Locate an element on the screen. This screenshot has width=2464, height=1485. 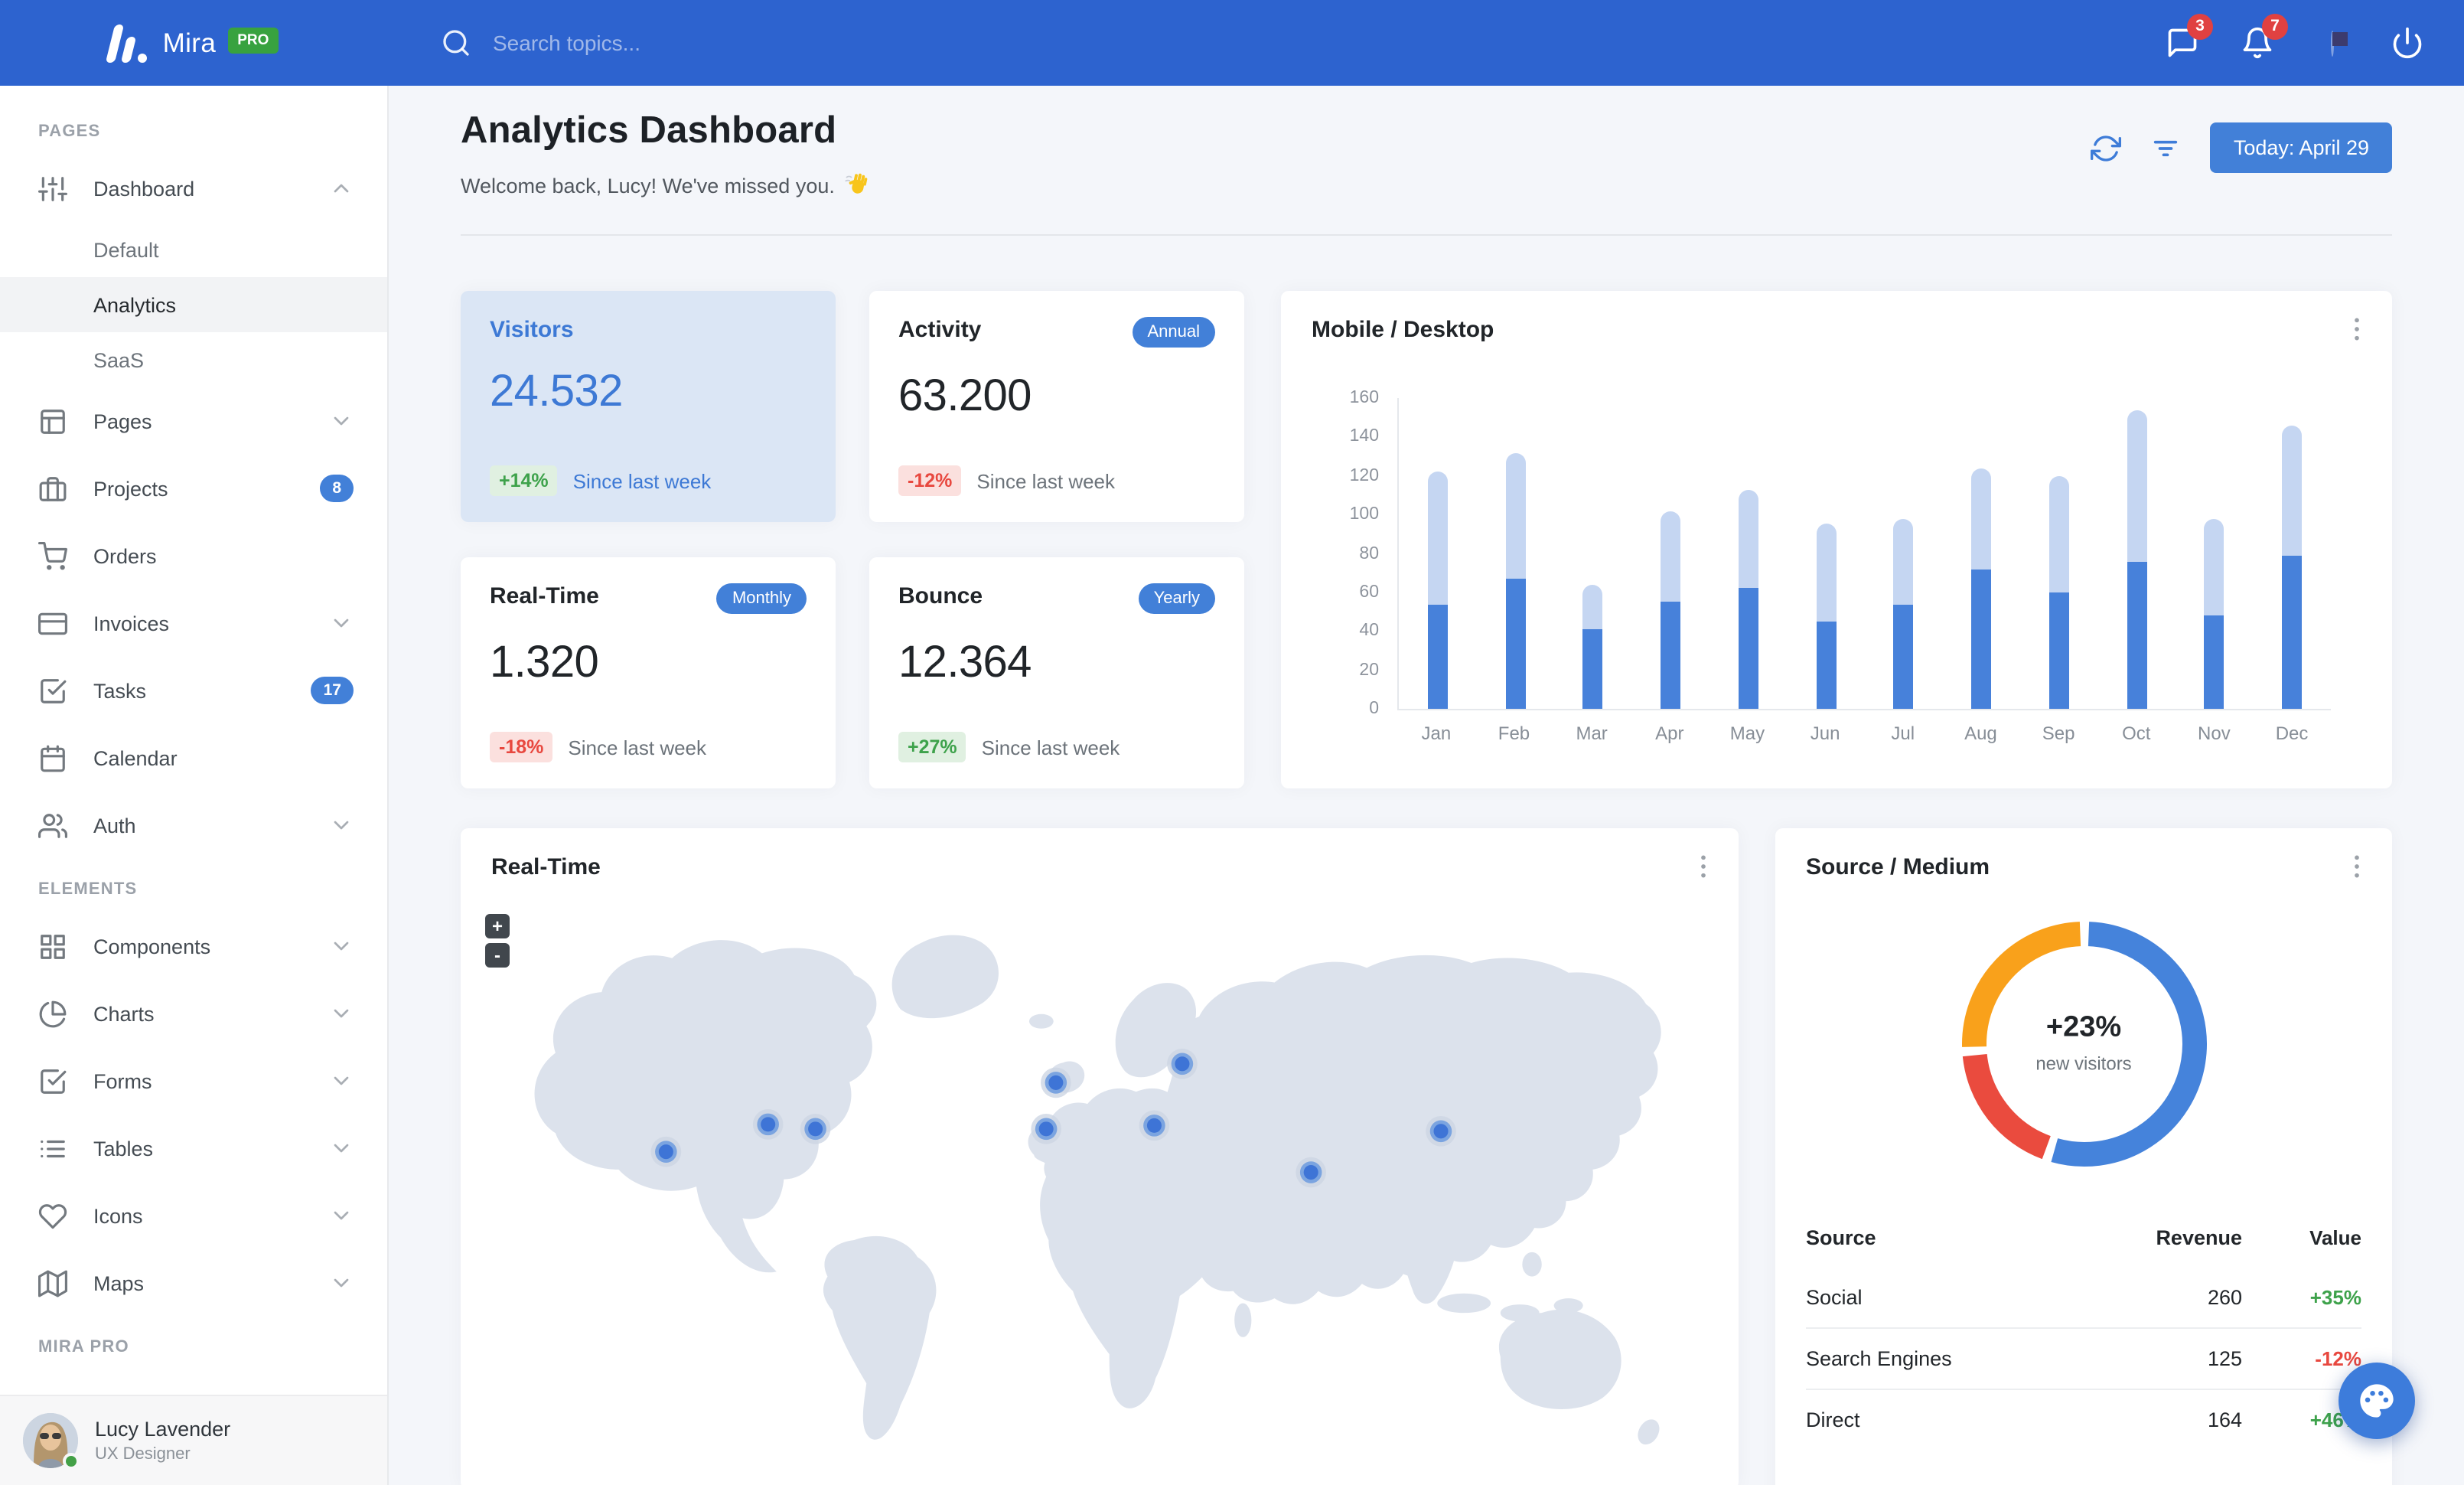
bar-feb is located at coordinates (1516, 580).